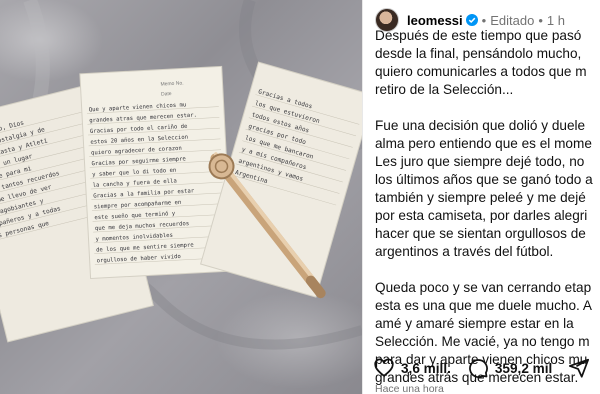 The width and height of the screenshot is (600, 394). Describe the element at coordinates (555, 20) in the screenshot. I see `post-age: 1 h` at that location.